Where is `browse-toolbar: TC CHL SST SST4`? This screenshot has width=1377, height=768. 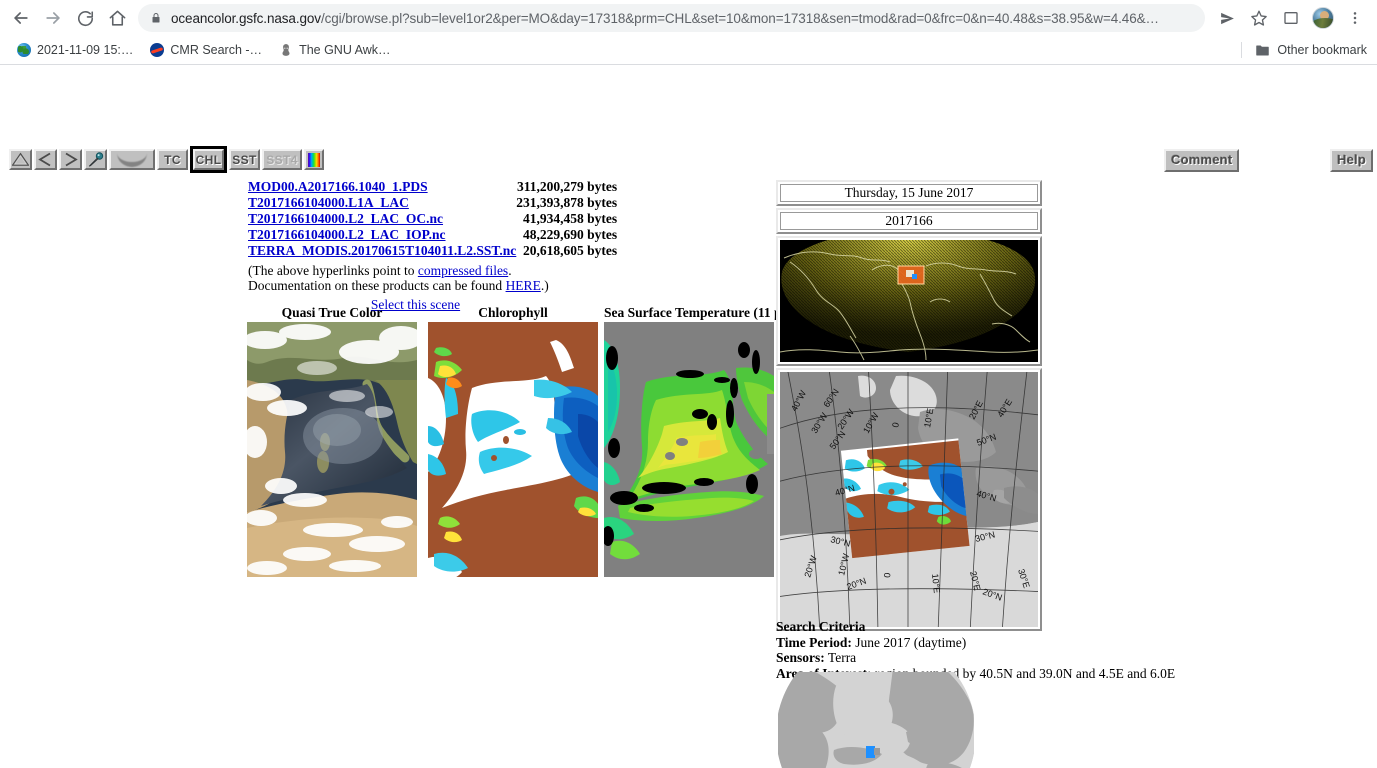
browse-toolbar: TC CHL SST SST4 is located at coordinates (166, 159).